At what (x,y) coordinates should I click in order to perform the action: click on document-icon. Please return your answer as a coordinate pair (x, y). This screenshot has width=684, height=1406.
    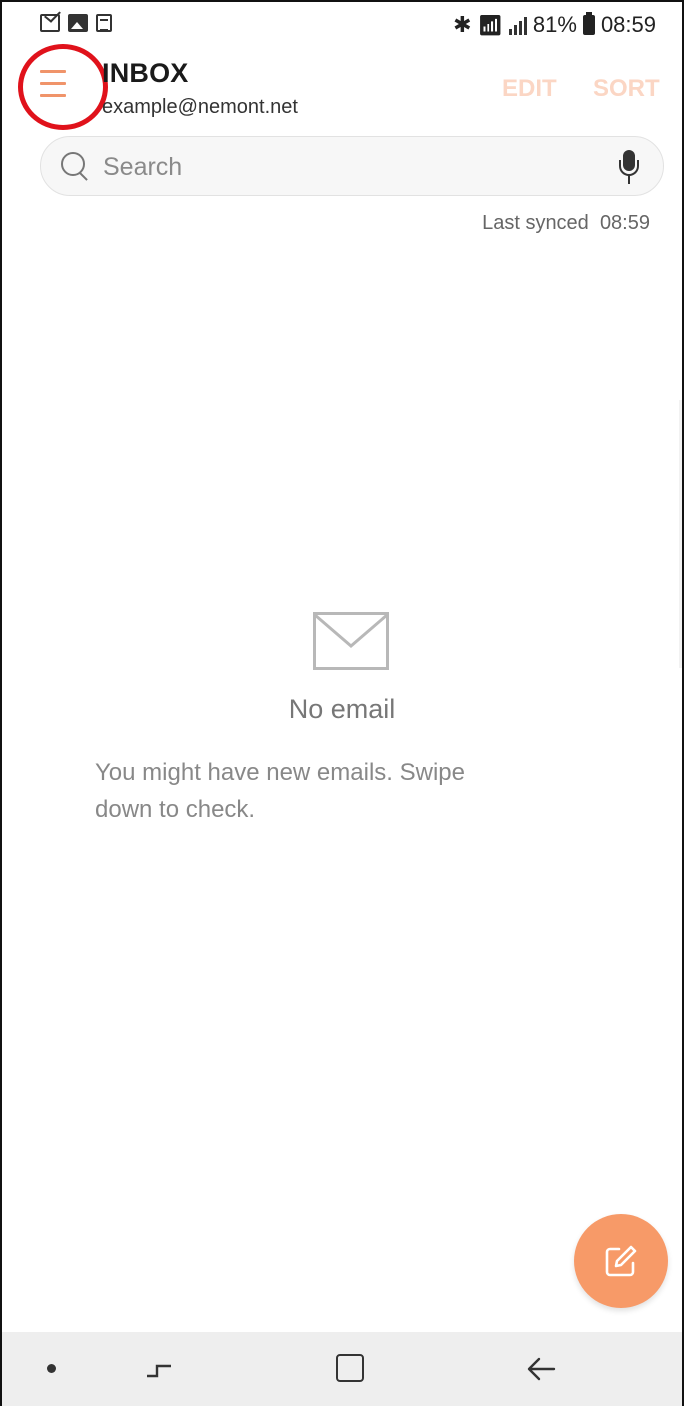
    Looking at the image, I should click on (104, 23).